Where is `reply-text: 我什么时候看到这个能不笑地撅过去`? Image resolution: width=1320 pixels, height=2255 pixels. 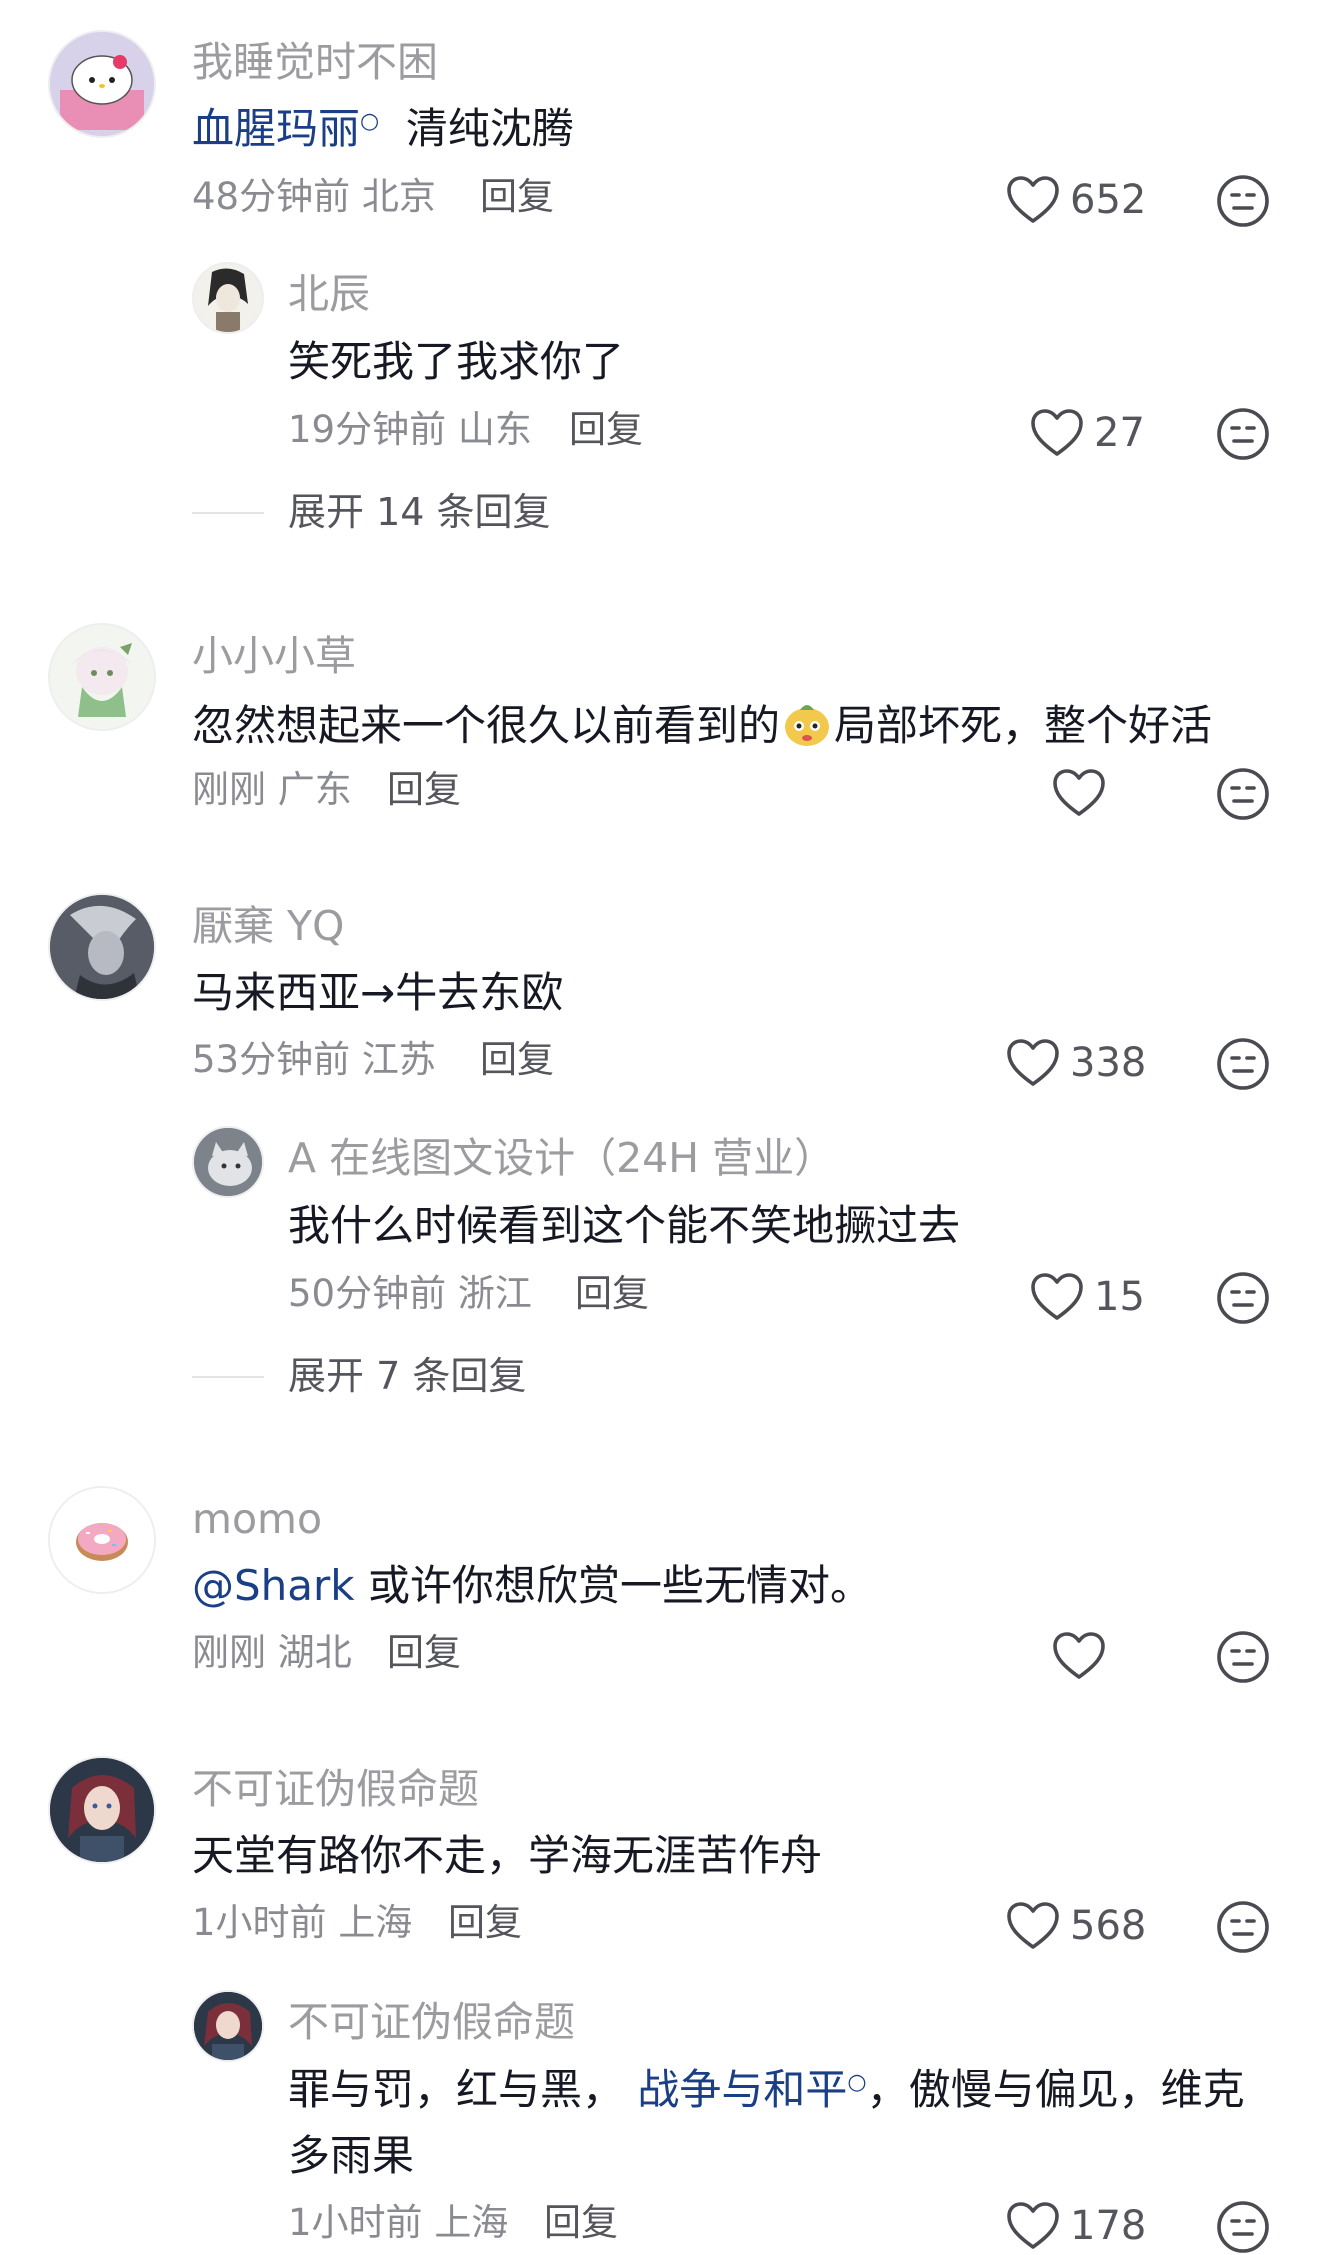 reply-text: 我什么时候看到这个能不笑地撅过去 is located at coordinates (624, 1225).